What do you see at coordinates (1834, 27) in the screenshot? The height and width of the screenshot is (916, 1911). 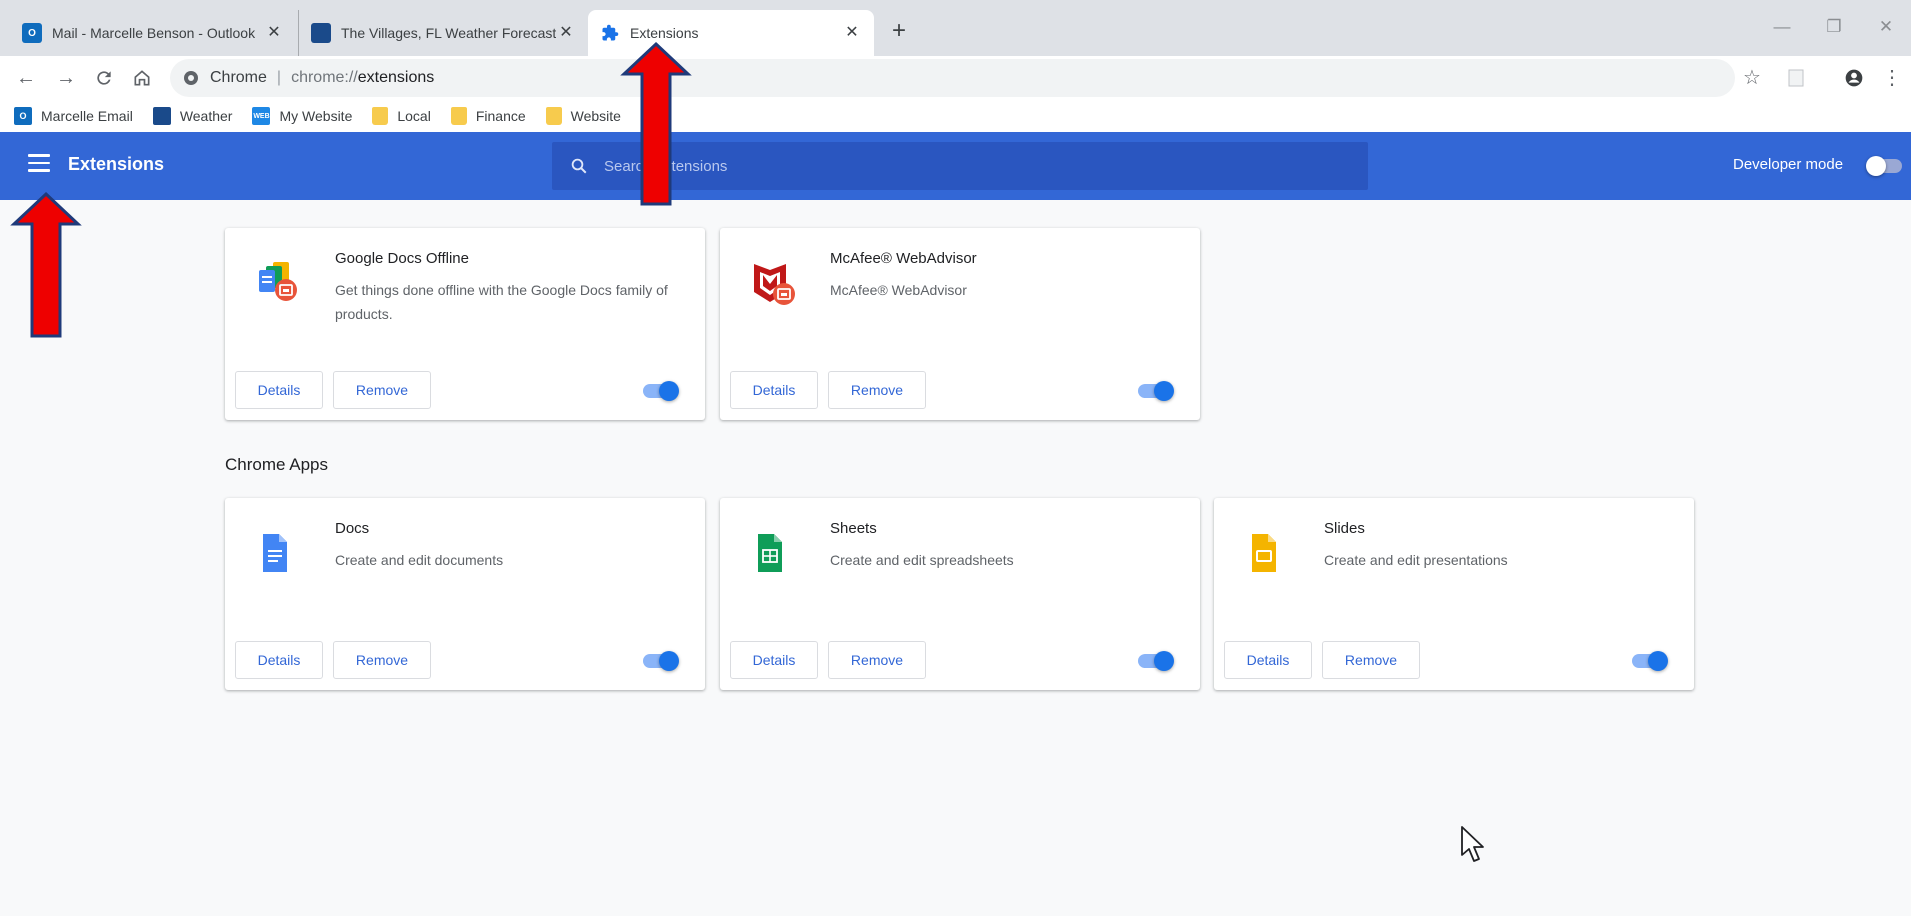 I see `restore-icon: ❐` at bounding box center [1834, 27].